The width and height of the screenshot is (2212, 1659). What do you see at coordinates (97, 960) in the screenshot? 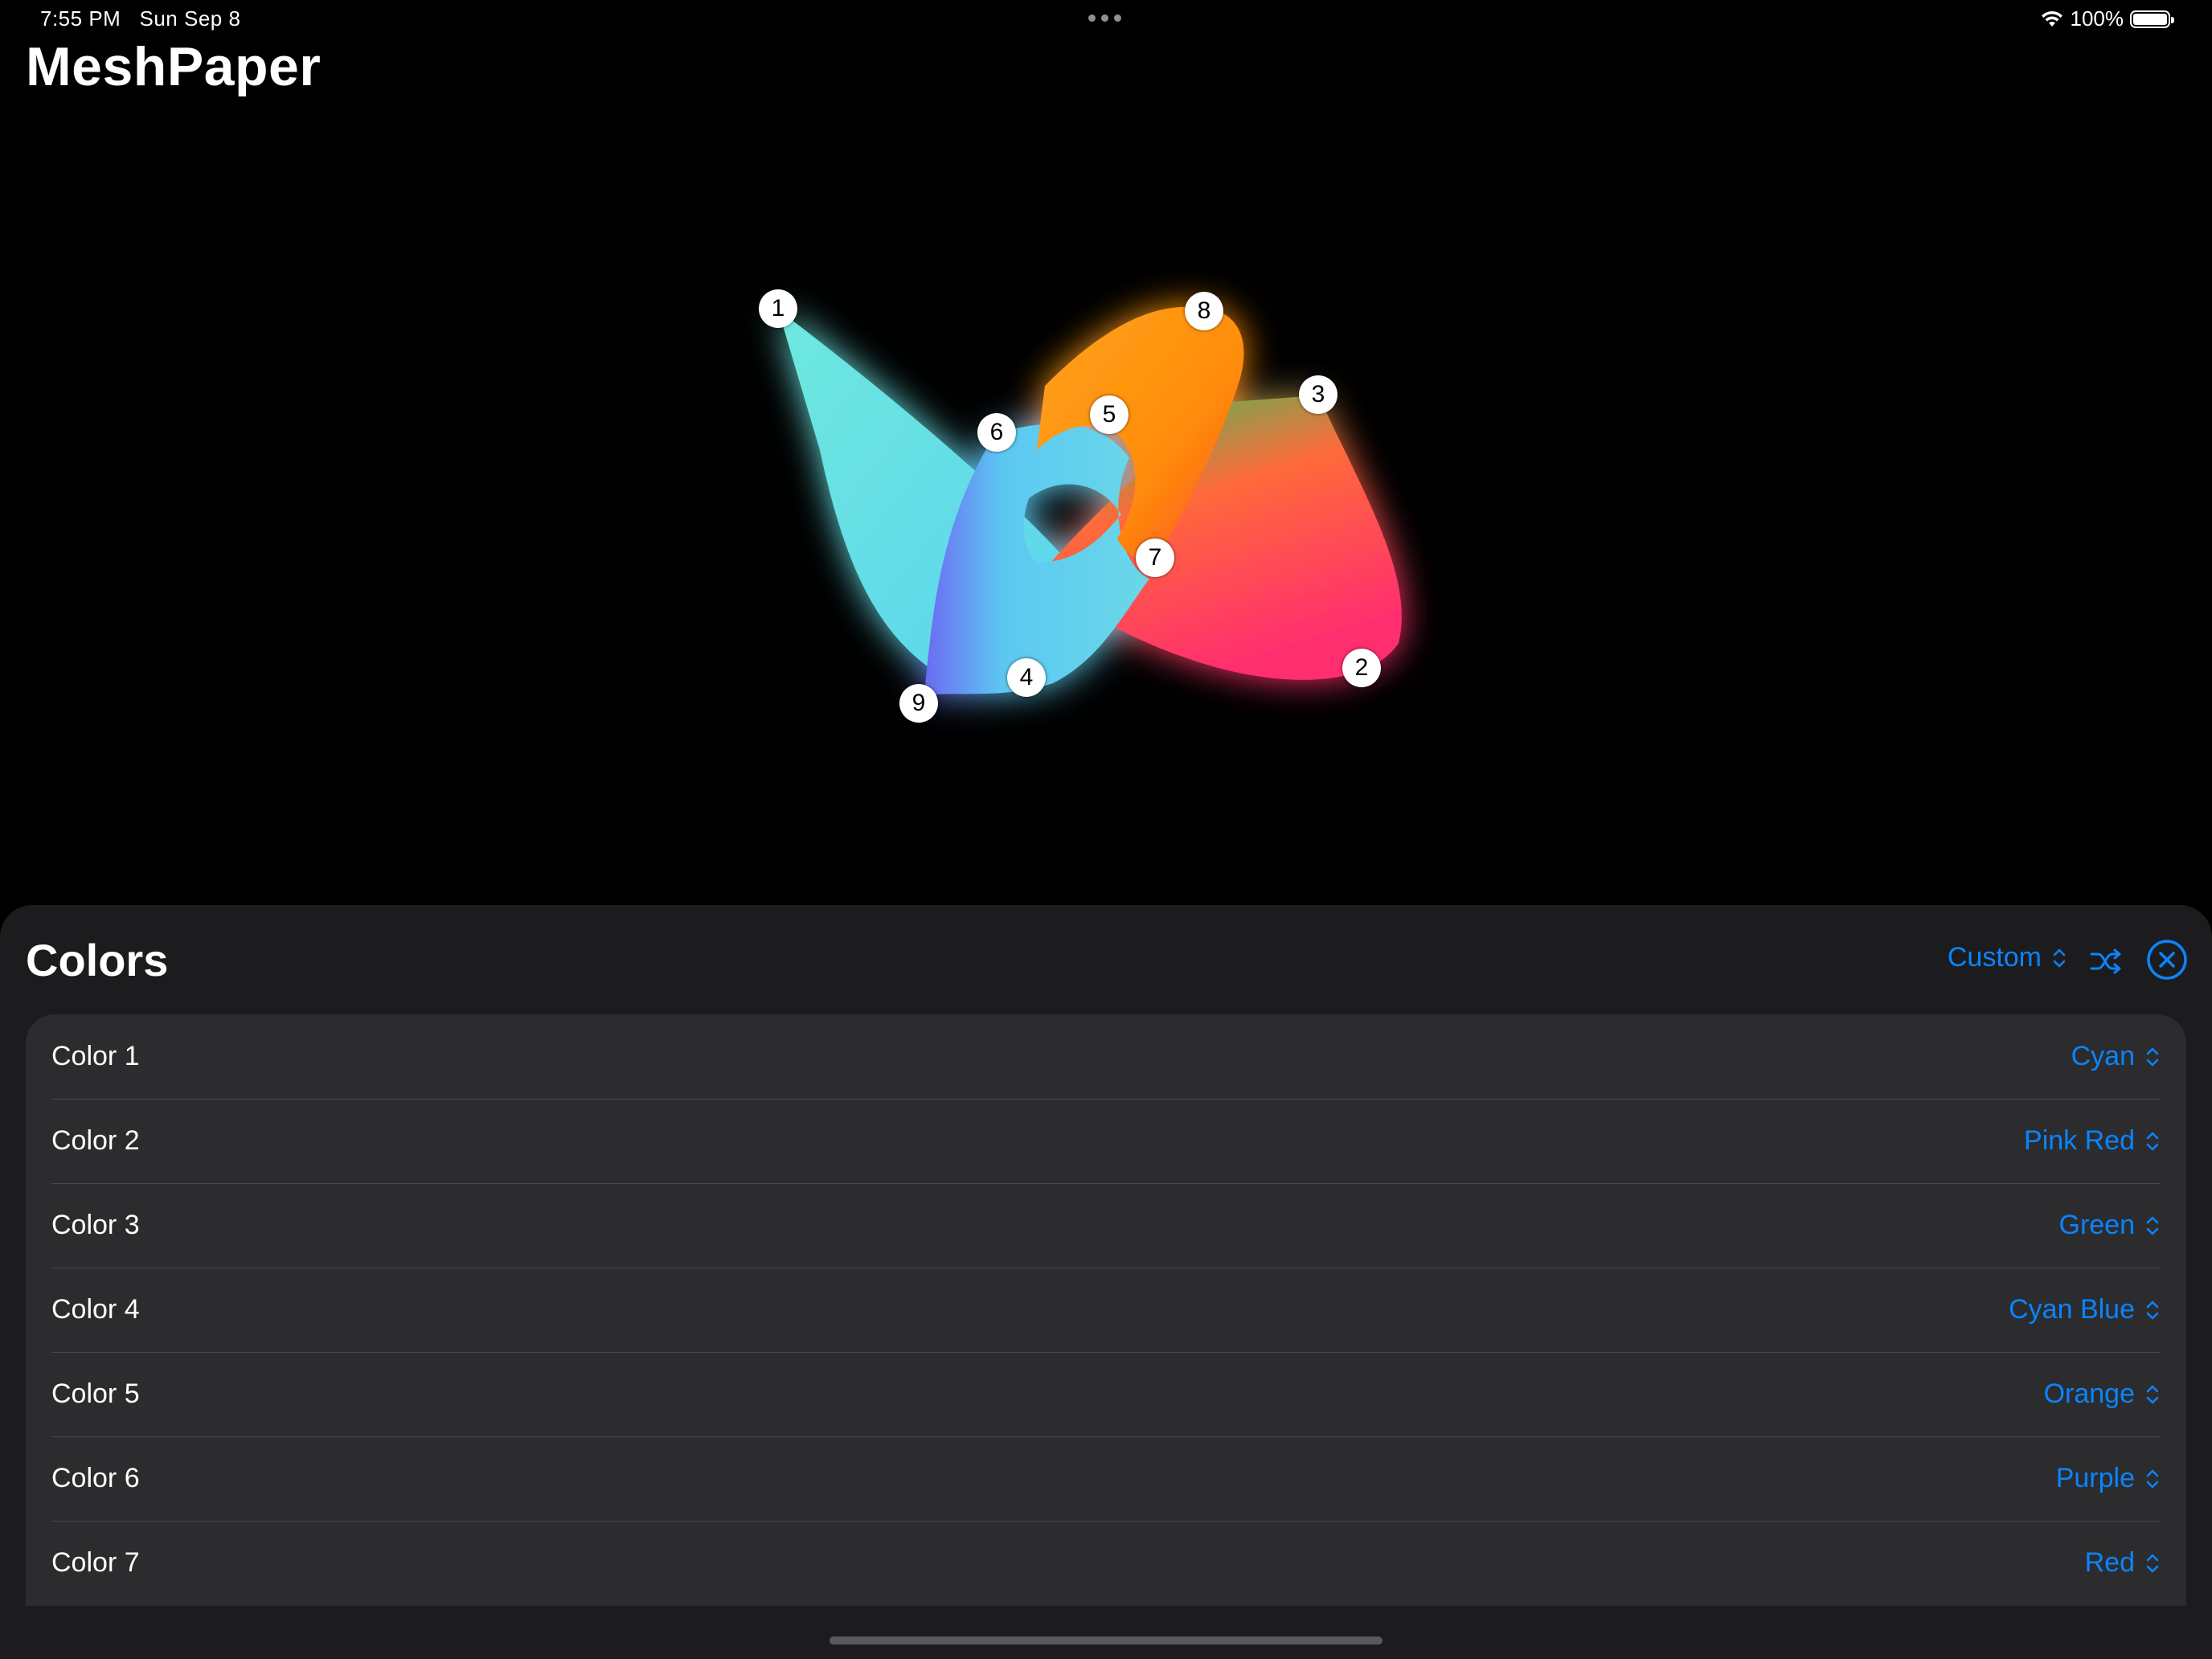
I see `sheet-title: Colors` at bounding box center [97, 960].